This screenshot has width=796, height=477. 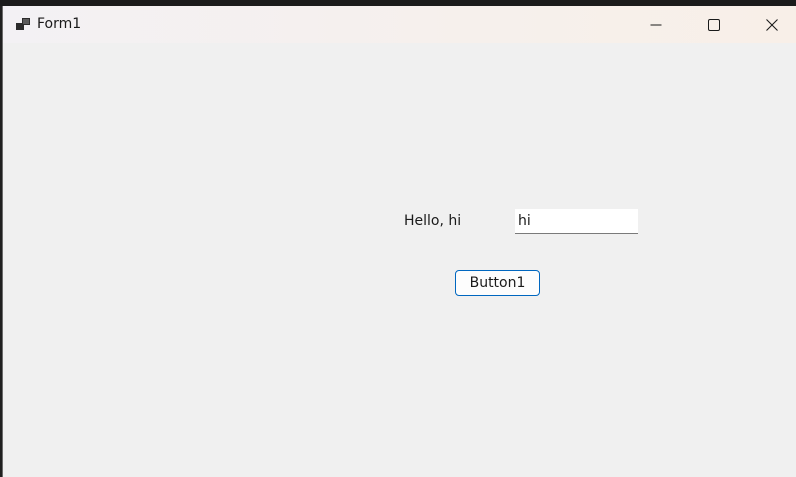 I want to click on winforms-app-icon, so click(x=23, y=24).